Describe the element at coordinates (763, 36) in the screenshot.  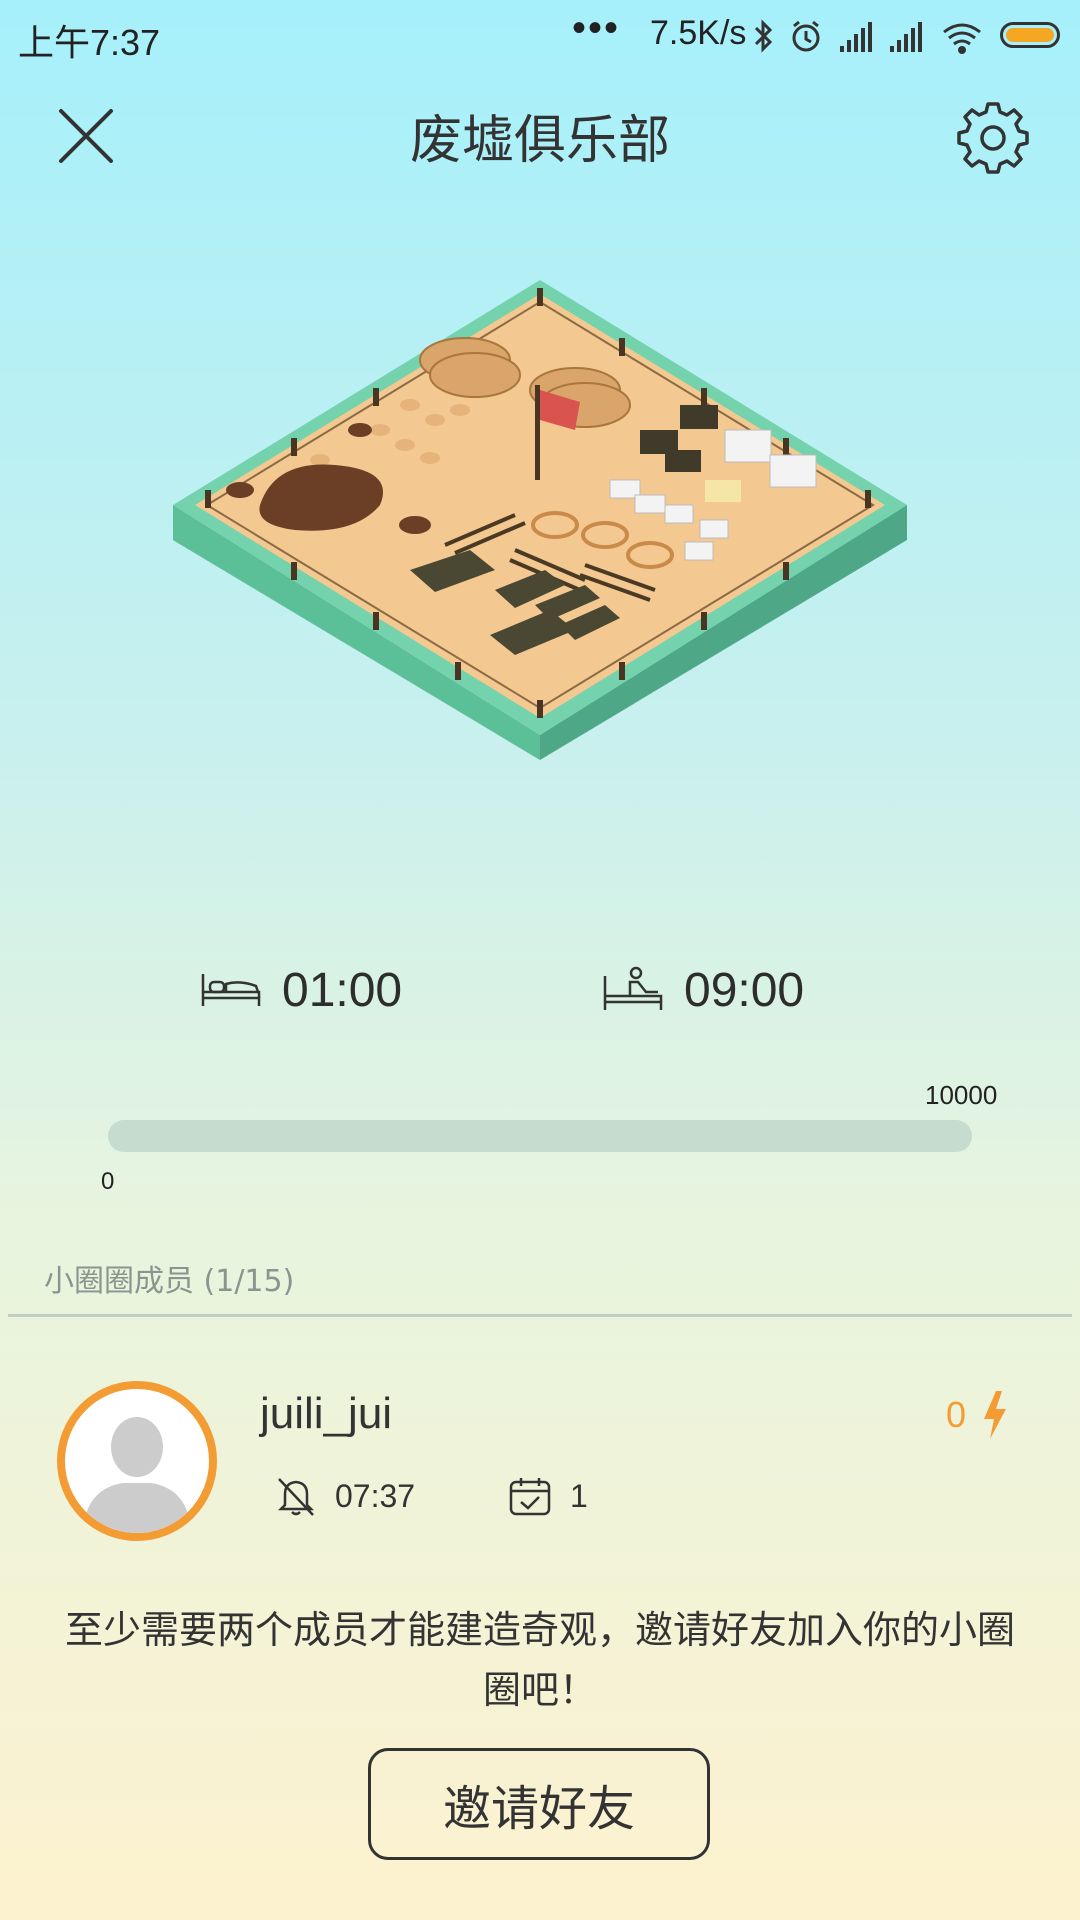
I see `bluetooth-icon` at that location.